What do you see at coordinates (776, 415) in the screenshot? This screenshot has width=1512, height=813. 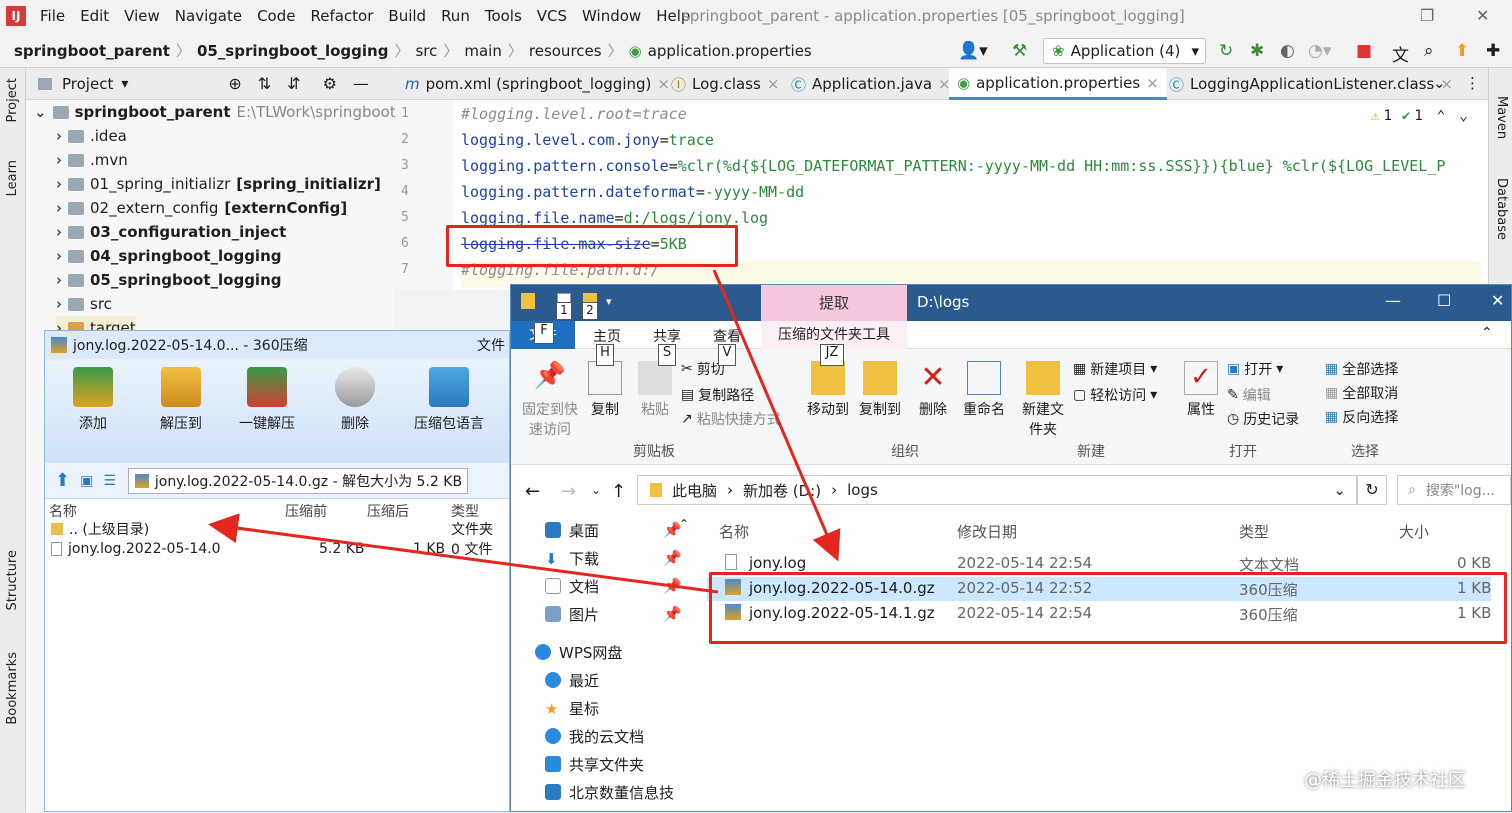 I see `annotation-arrow-config-to-files` at bounding box center [776, 415].